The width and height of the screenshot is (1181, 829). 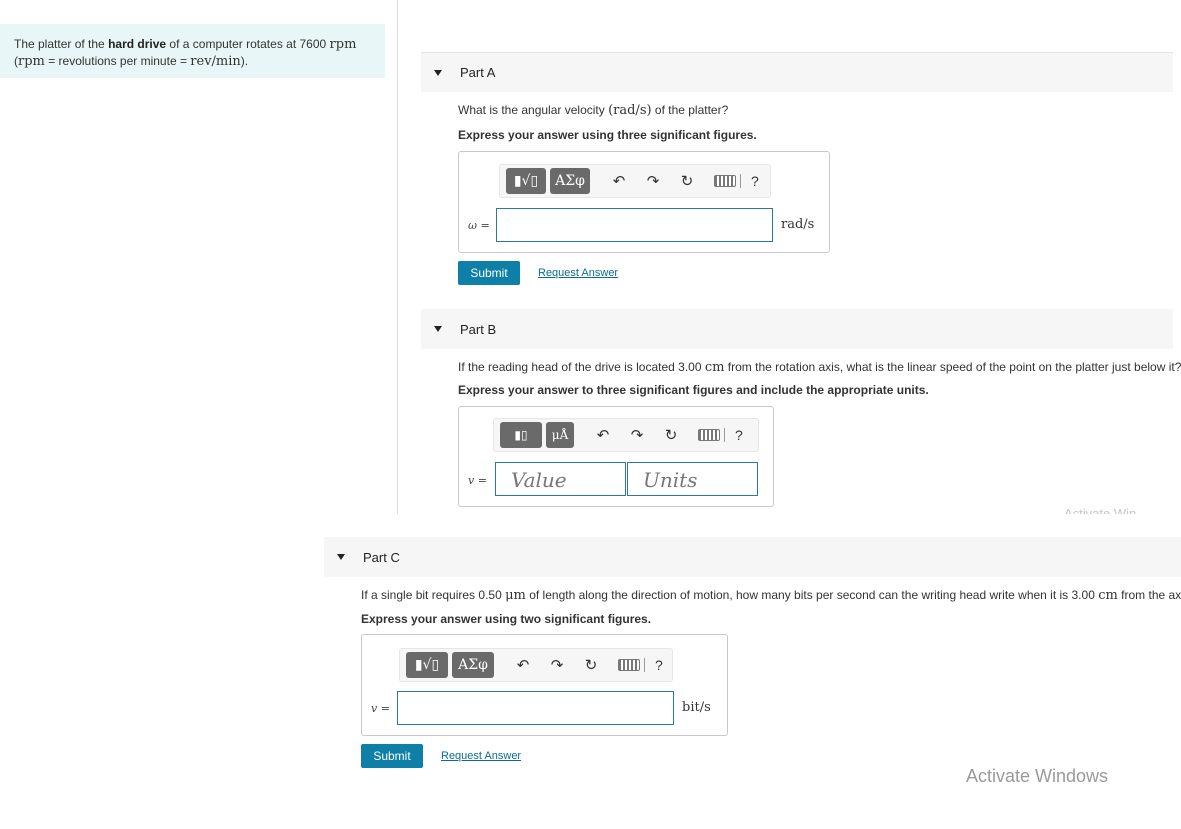 I want to click on omega-answer-input, so click(x=634, y=225).